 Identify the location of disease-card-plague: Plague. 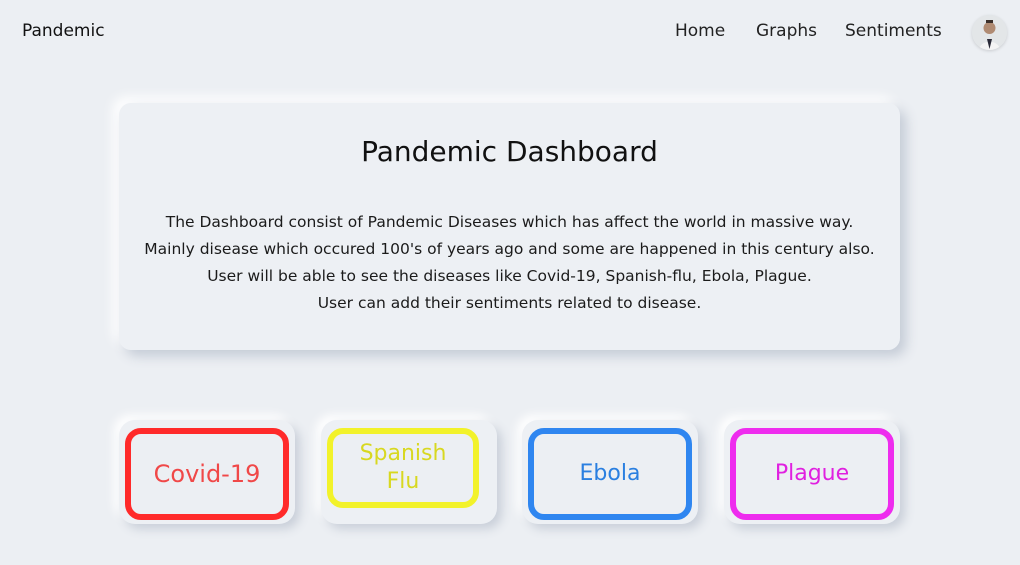
(812, 472).